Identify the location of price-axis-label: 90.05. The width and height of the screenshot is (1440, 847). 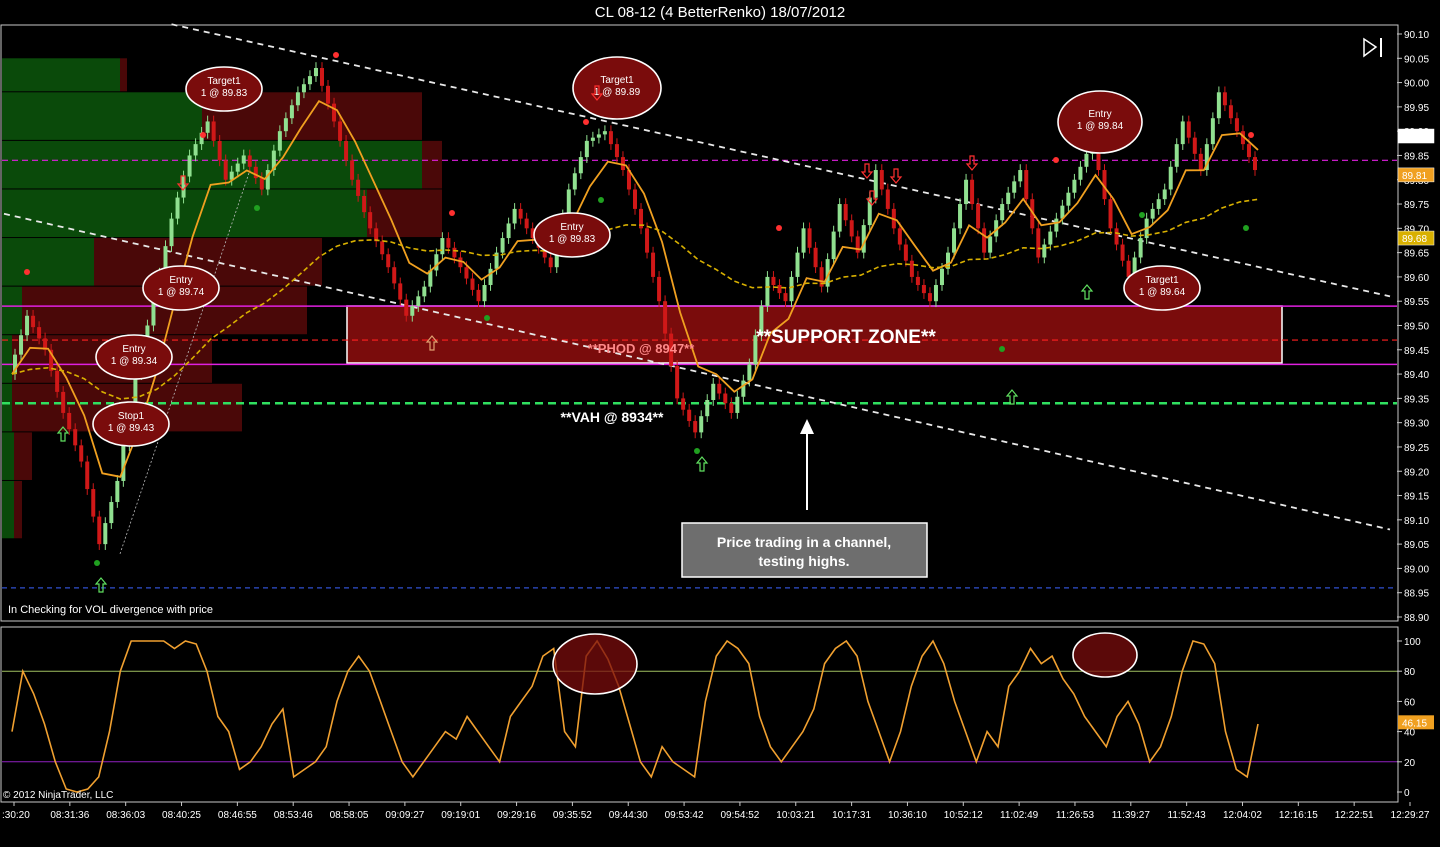
(1416, 59).